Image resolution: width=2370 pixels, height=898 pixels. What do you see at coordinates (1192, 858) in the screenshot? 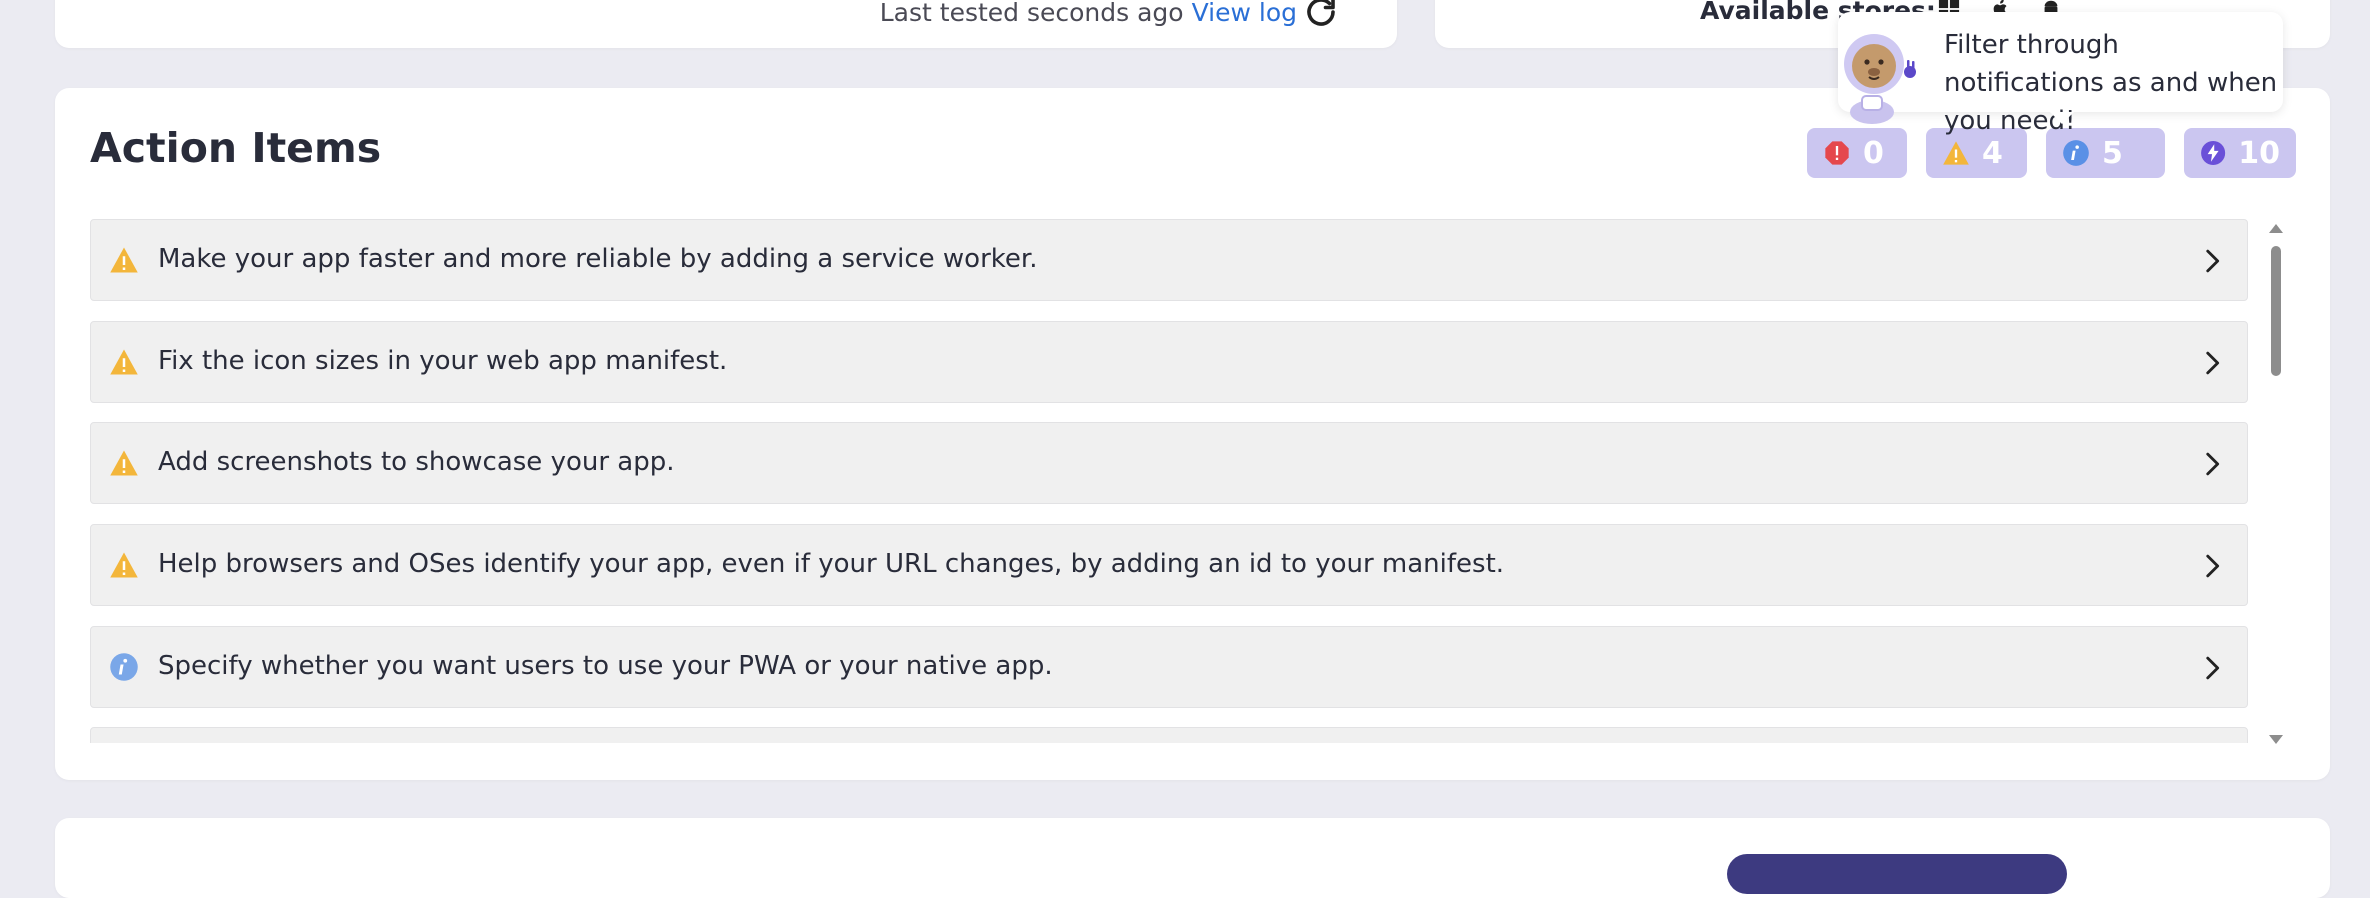
I see `next-section-card` at bounding box center [1192, 858].